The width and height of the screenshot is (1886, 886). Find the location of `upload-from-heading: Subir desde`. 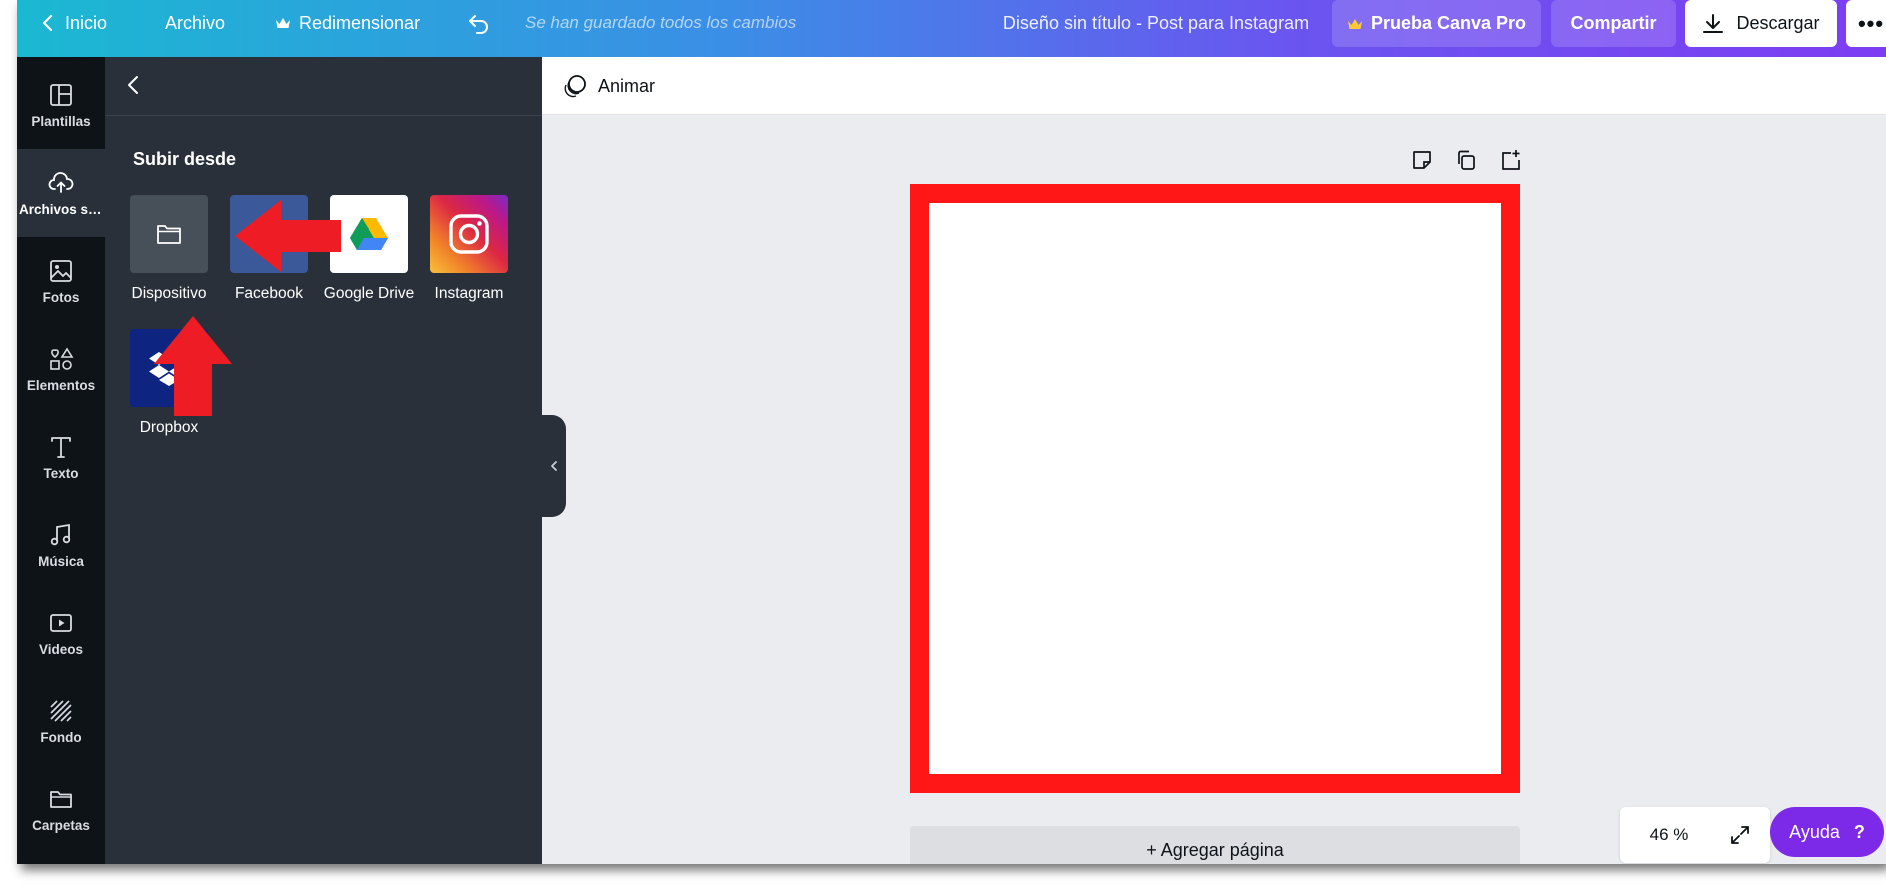

upload-from-heading: Subir desde is located at coordinates (185, 159).